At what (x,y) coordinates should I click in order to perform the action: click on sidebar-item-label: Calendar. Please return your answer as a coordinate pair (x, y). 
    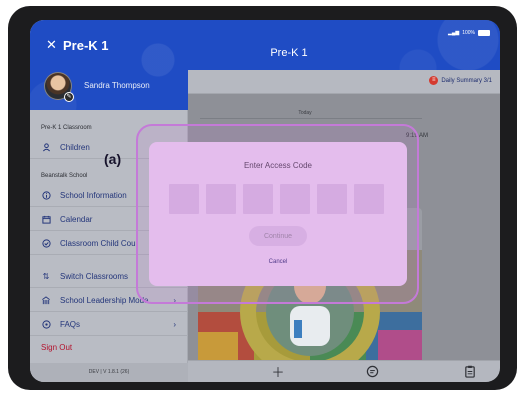
    Looking at the image, I should click on (76, 219).